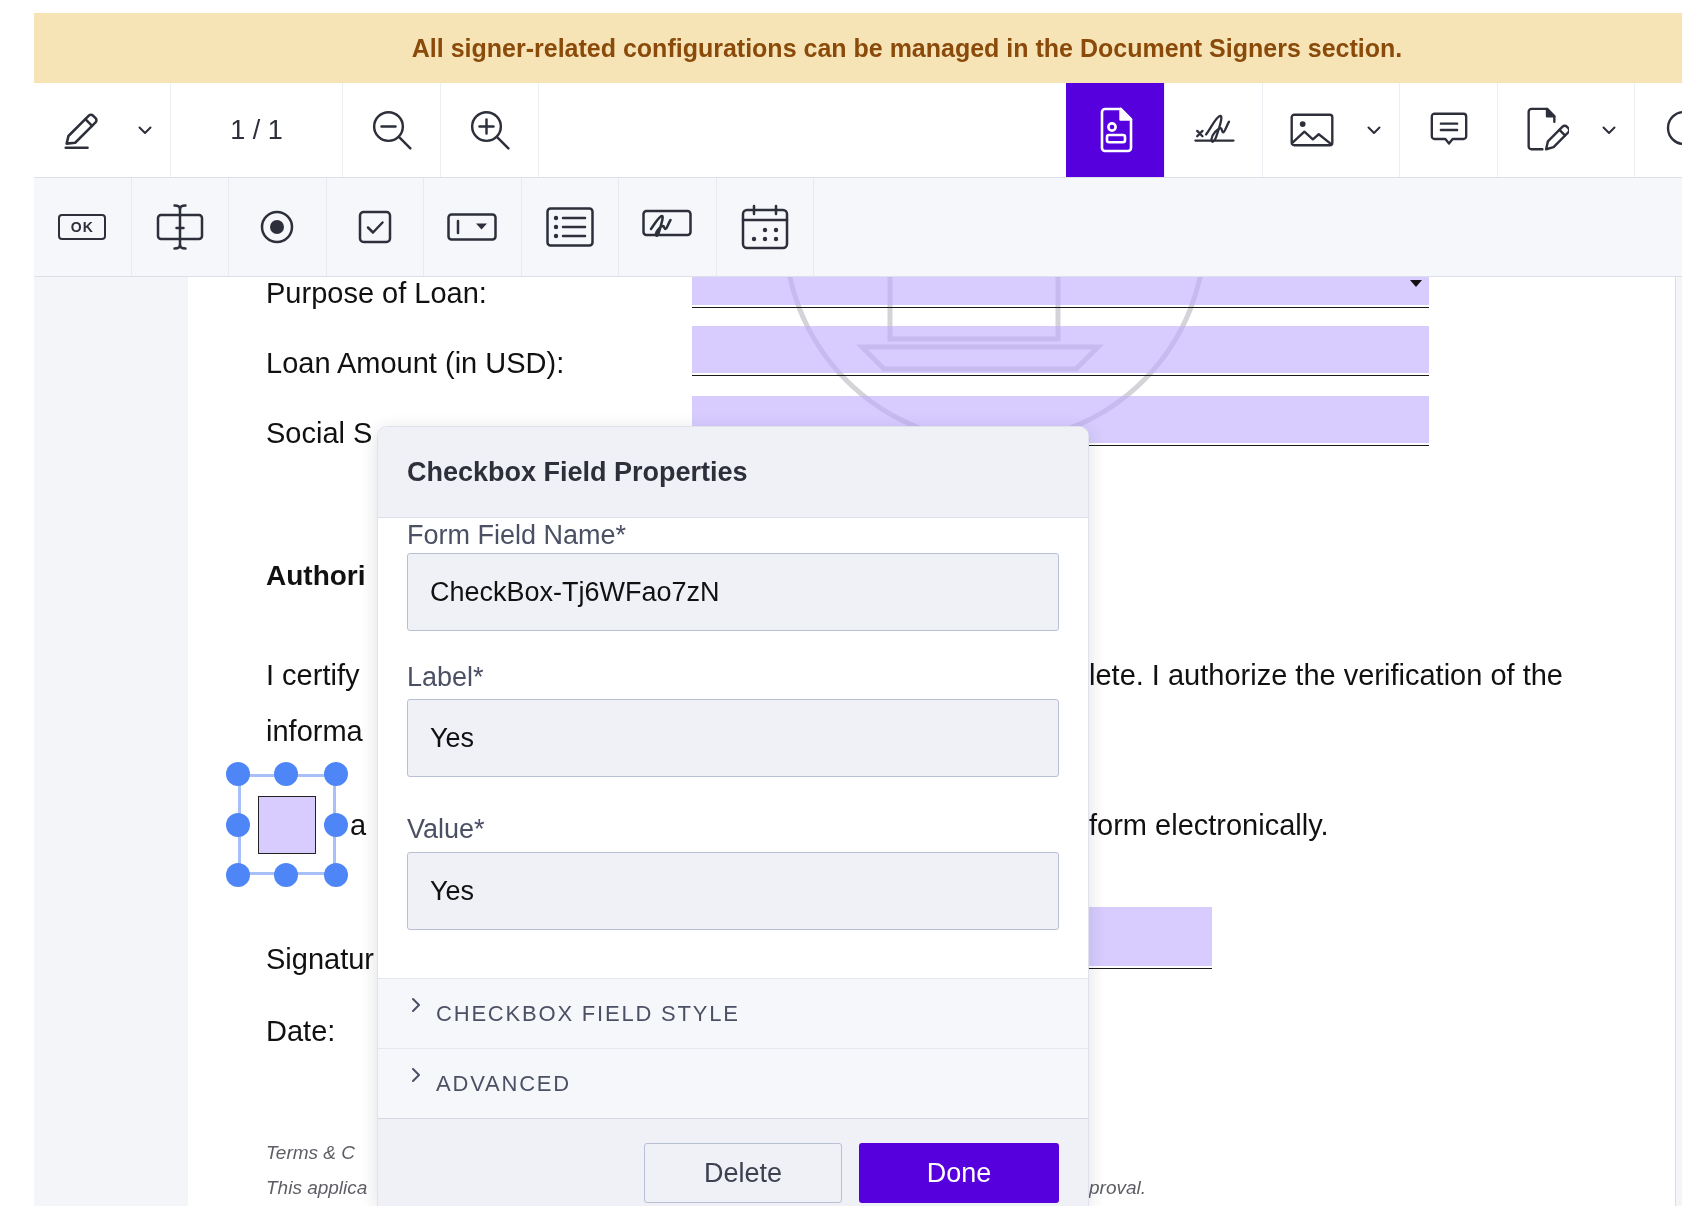 This screenshot has height=1206, width=1682. What do you see at coordinates (301, 1031) in the screenshot?
I see `date-label: Date:` at bounding box center [301, 1031].